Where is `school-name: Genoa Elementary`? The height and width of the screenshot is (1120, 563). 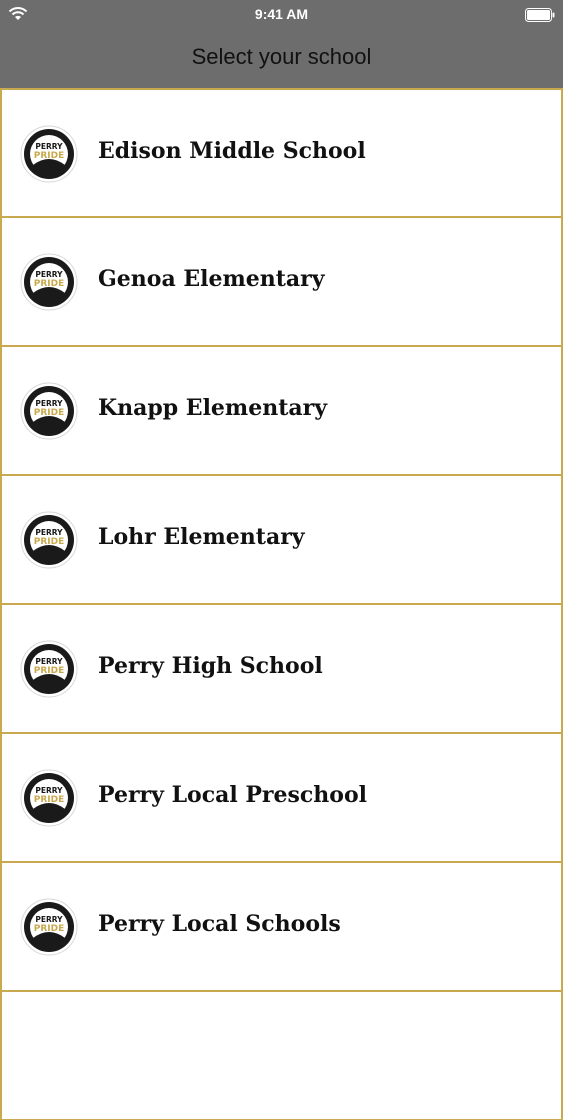 school-name: Genoa Elementary is located at coordinates (211, 279).